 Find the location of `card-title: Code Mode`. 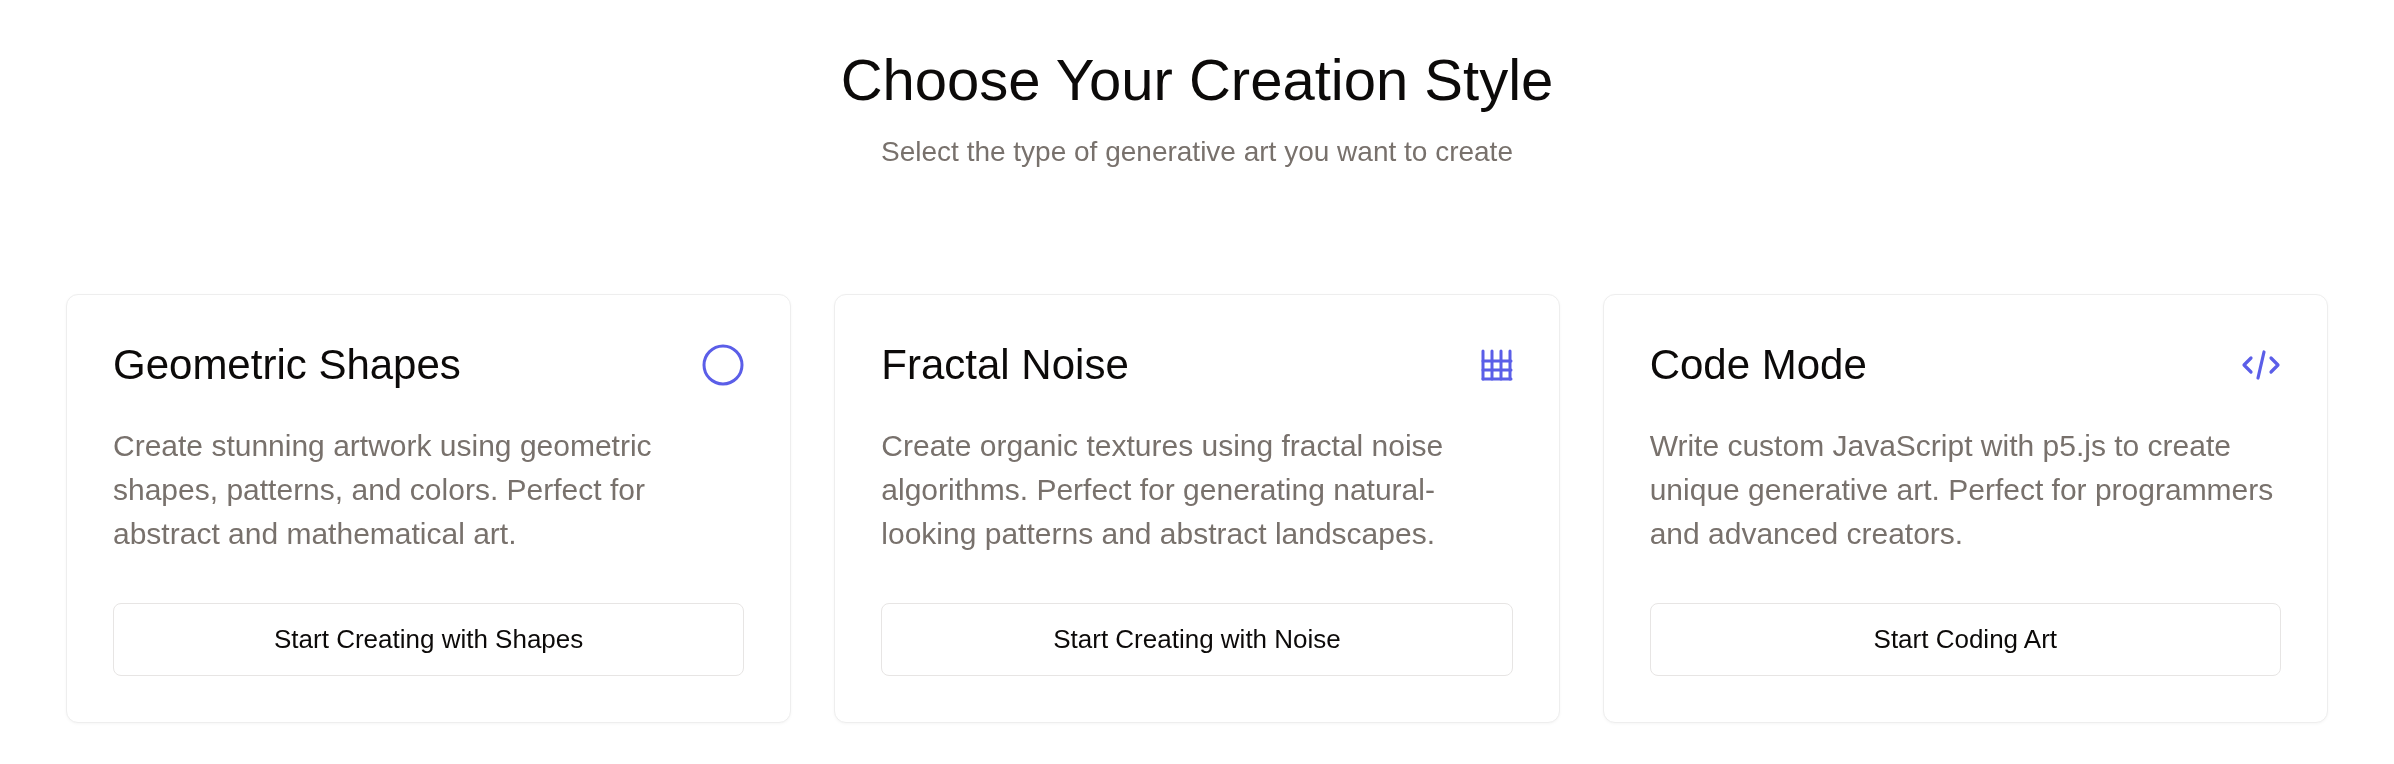

card-title: Code Mode is located at coordinates (1758, 365).